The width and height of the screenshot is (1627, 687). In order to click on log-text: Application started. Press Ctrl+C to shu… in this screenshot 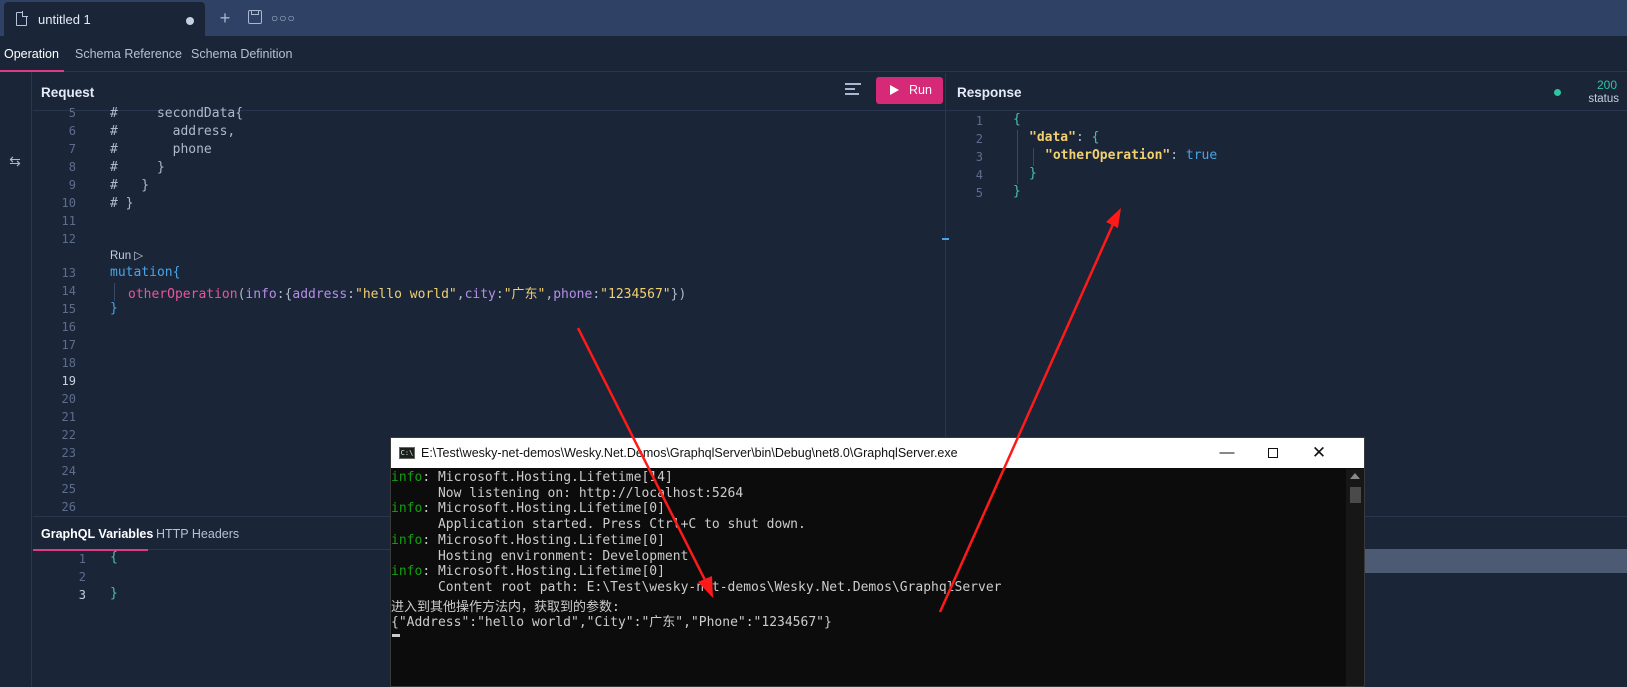, I will do `click(598, 525)`.